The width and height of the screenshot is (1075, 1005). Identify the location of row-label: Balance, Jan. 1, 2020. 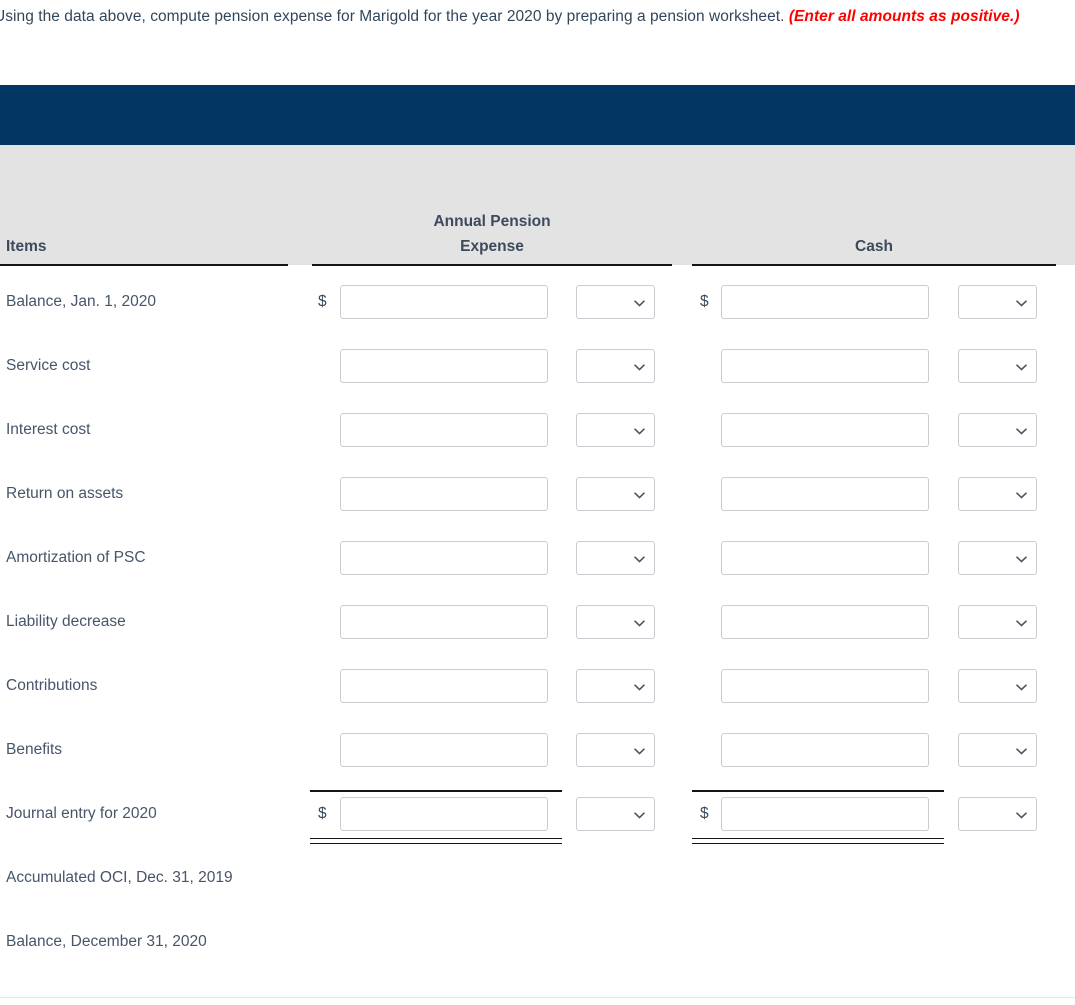
(81, 301).